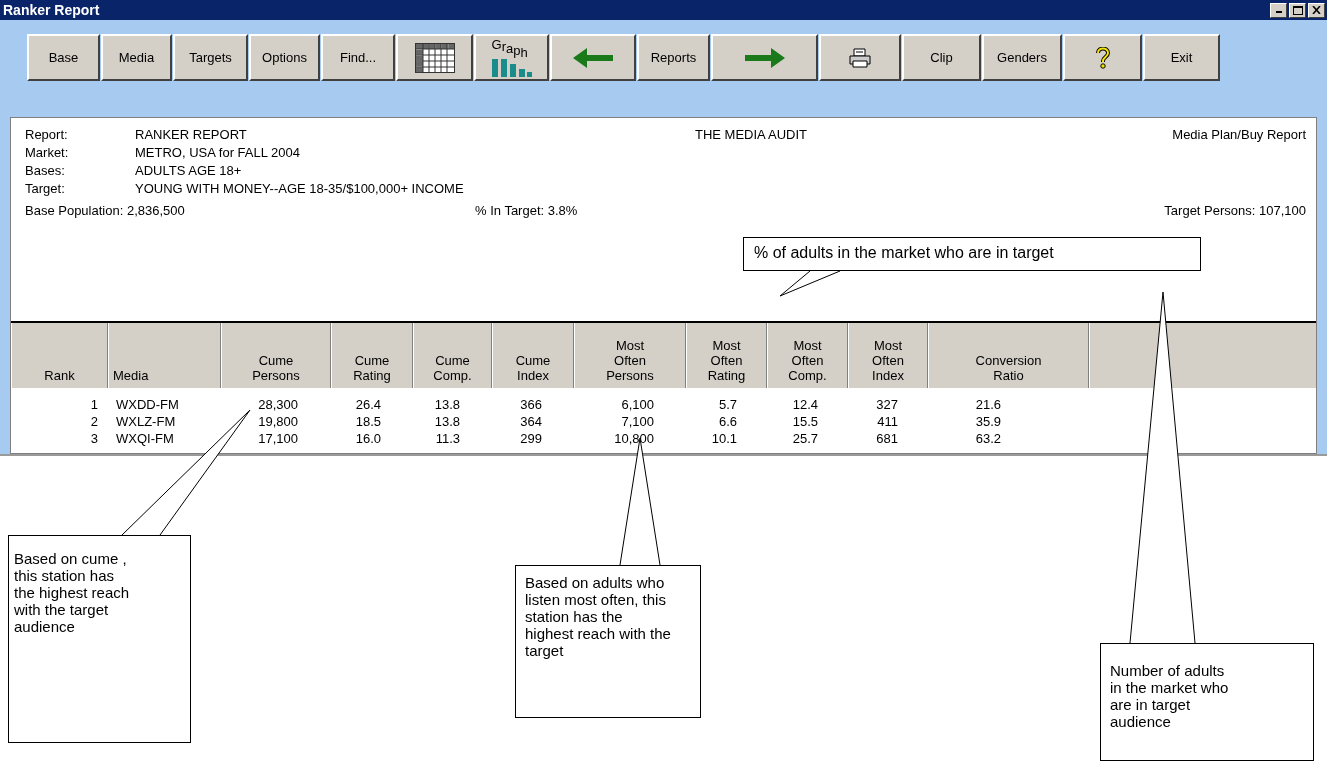 This screenshot has width=1327, height=765. Describe the element at coordinates (45, 170) in the screenshot. I see `field-label: Bases:` at that location.